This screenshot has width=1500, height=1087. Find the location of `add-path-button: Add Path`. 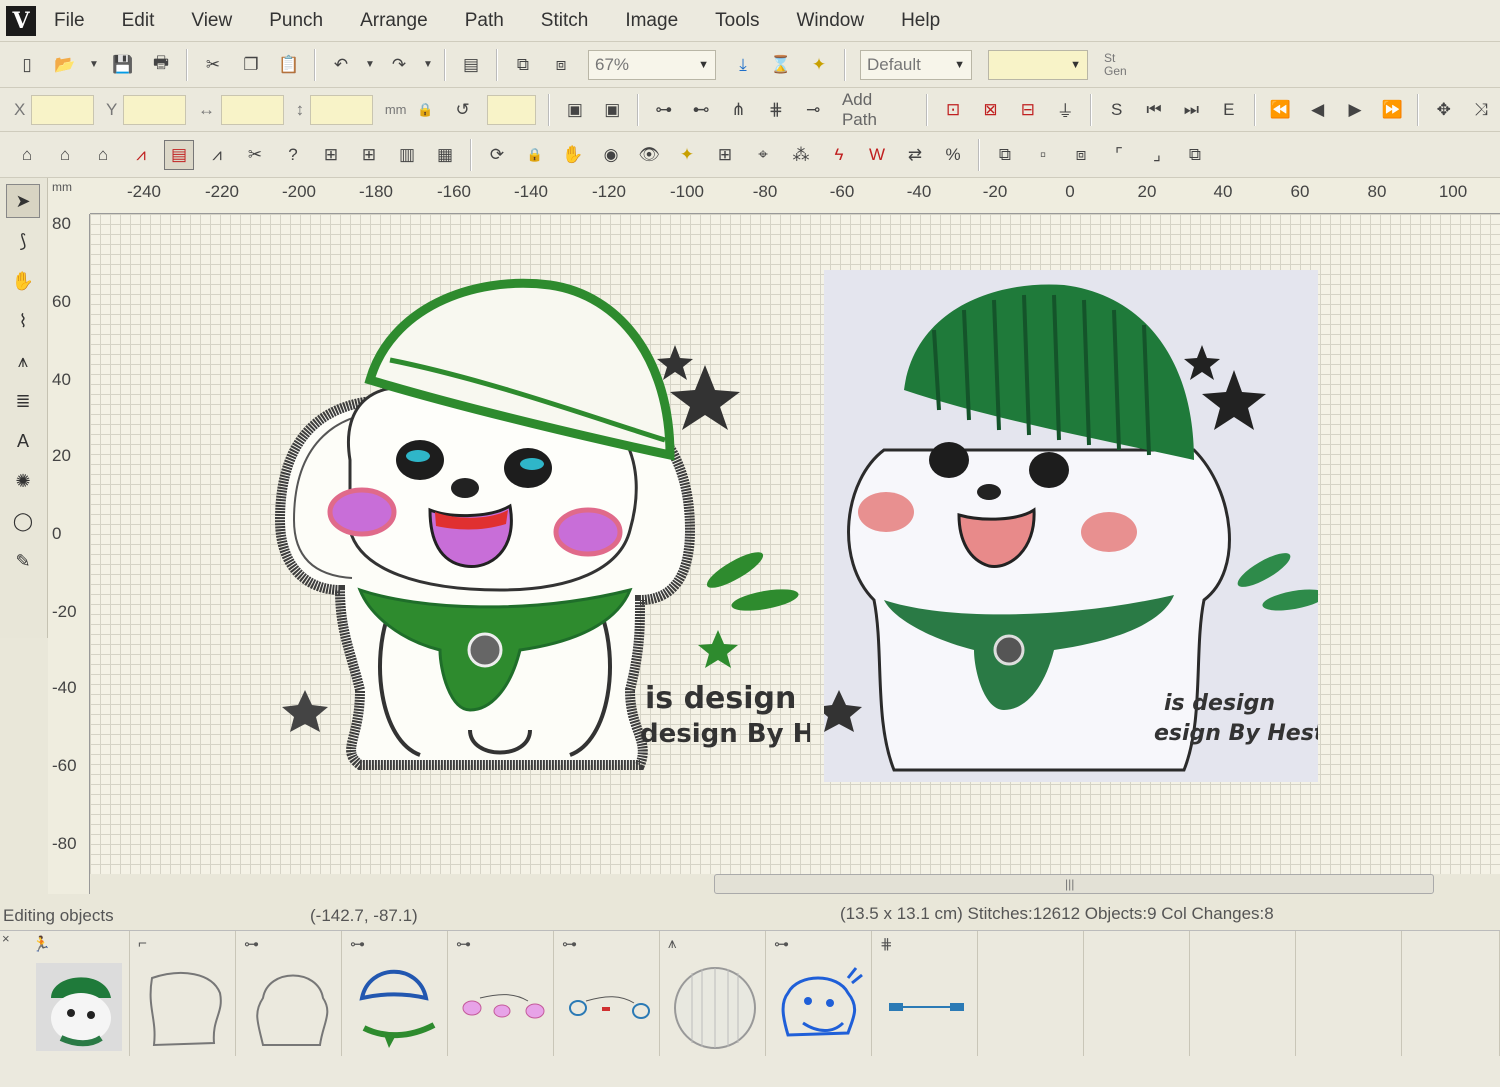

add-path-button: Add Path is located at coordinates (876, 110).